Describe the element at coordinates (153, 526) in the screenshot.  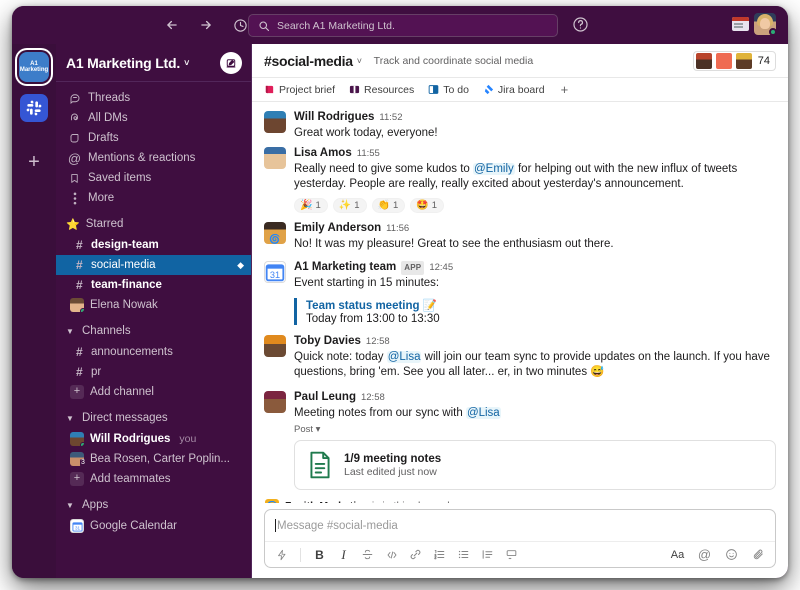
I see `sidebar-item-google-calendar: 31 Google Calendar` at that location.